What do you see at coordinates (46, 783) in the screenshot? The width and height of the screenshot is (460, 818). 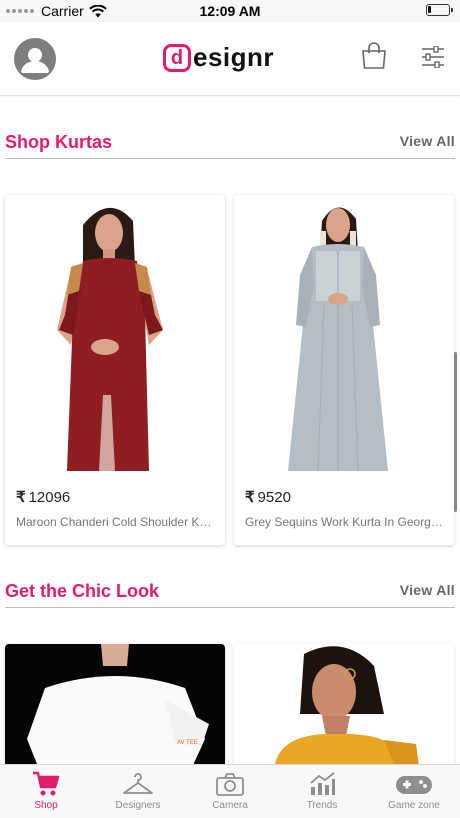 I see `cart-icon` at bounding box center [46, 783].